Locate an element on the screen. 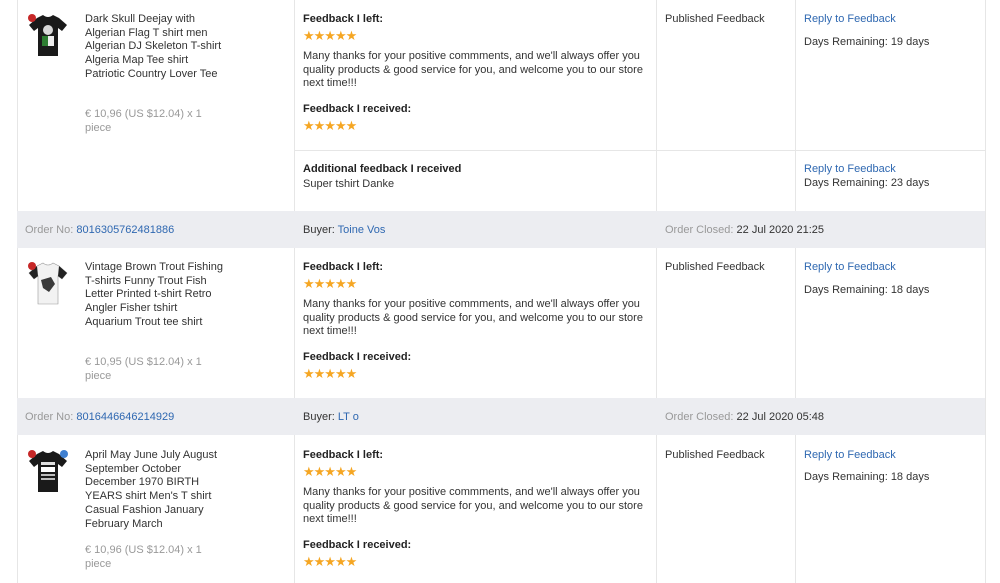 The height and width of the screenshot is (583, 1000). order-number-link: 8016446646214929 is located at coordinates (125, 417).